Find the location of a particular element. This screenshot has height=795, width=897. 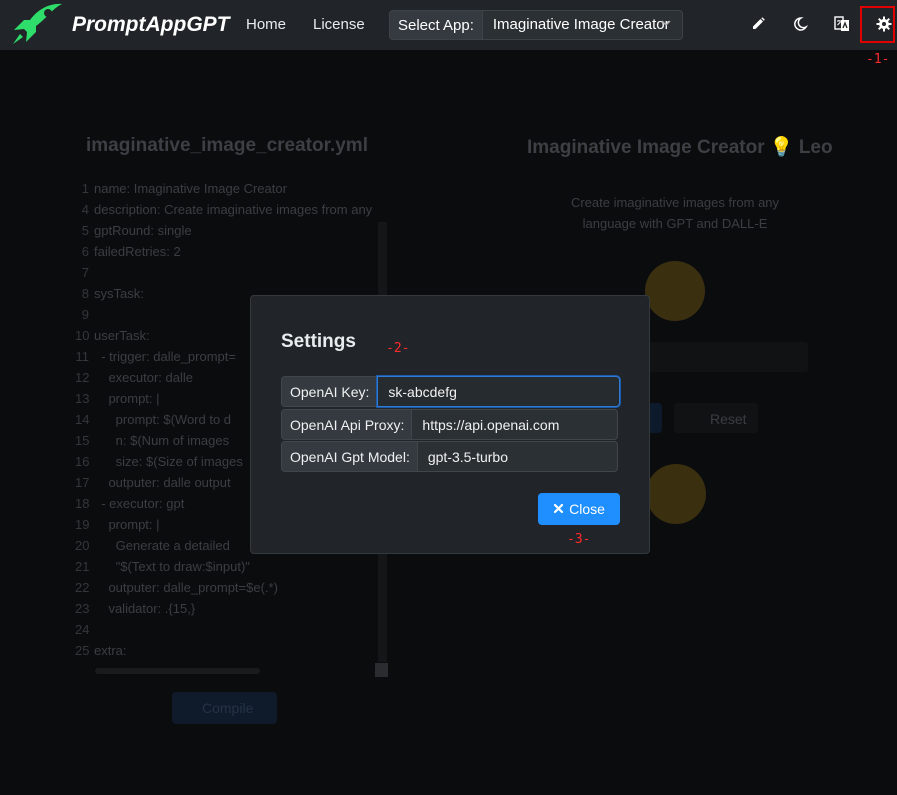

code-line: 23 validator: .{15,} is located at coordinates (135, 608).